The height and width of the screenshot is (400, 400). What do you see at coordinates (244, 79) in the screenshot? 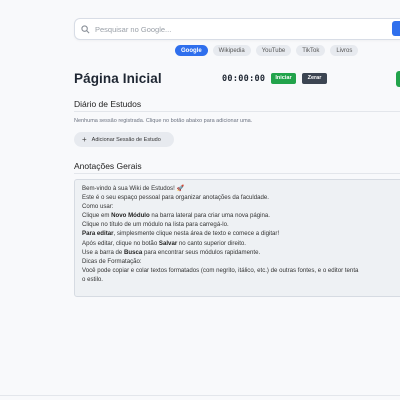
I see `timer-display: 00:00:00` at bounding box center [244, 79].